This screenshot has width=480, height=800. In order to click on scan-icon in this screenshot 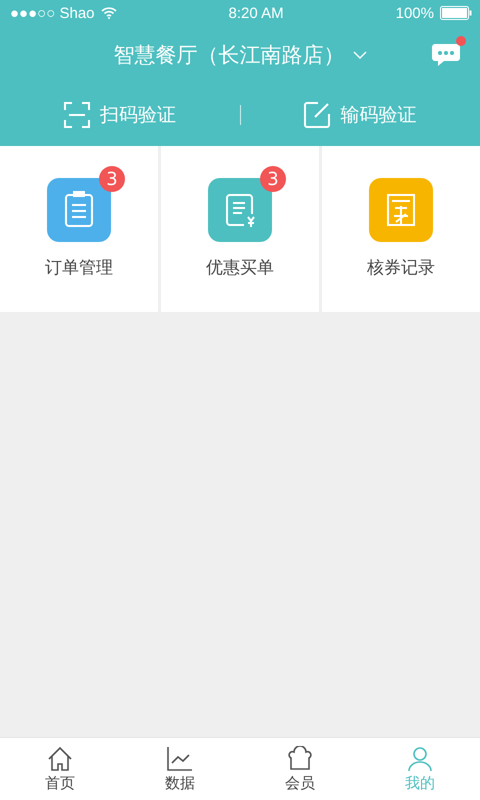, I will do `click(77, 115)`.